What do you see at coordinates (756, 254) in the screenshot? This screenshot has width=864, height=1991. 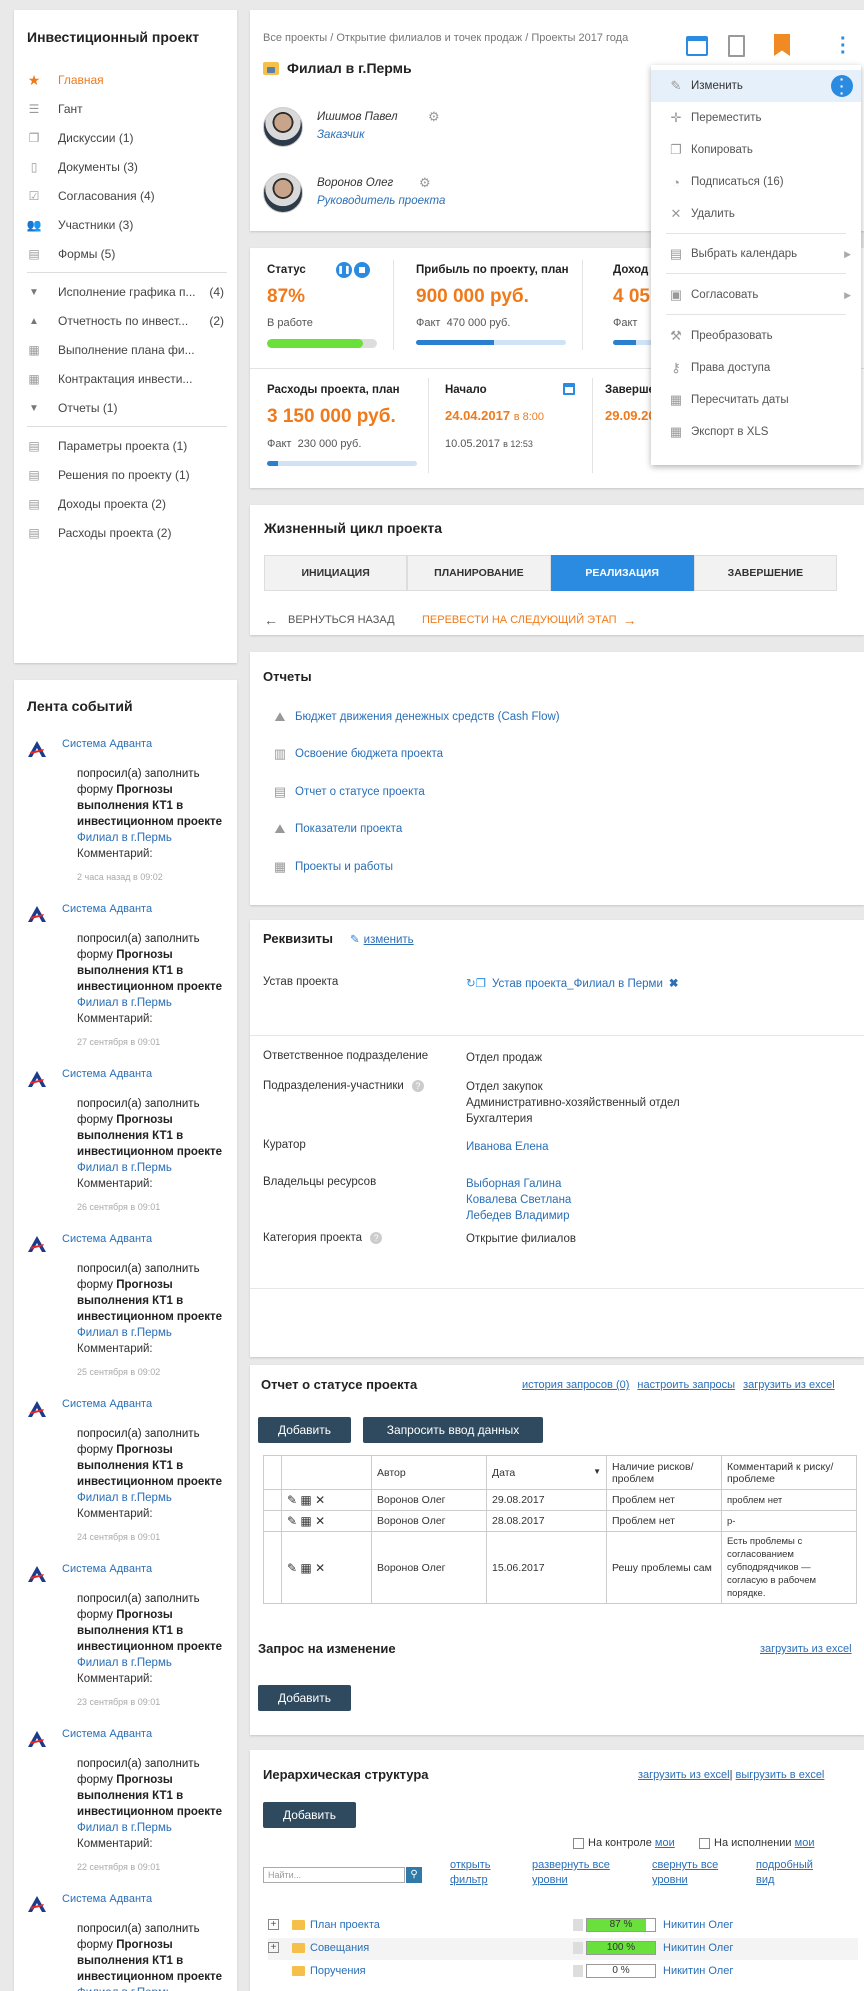 I see `menu-item-calendar: ▤ Выбрать календарь ▶` at bounding box center [756, 254].